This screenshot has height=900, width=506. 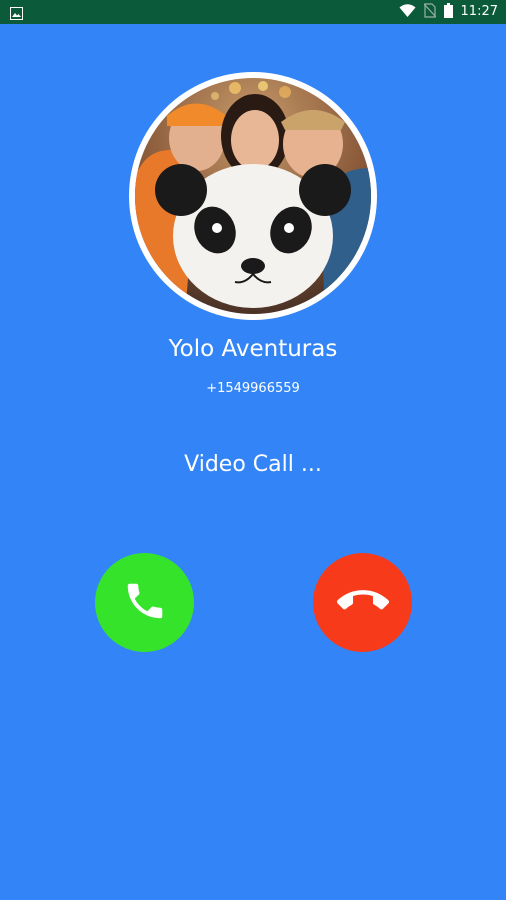 What do you see at coordinates (253, 388) in the screenshot?
I see `caller-number: +1549966559` at bounding box center [253, 388].